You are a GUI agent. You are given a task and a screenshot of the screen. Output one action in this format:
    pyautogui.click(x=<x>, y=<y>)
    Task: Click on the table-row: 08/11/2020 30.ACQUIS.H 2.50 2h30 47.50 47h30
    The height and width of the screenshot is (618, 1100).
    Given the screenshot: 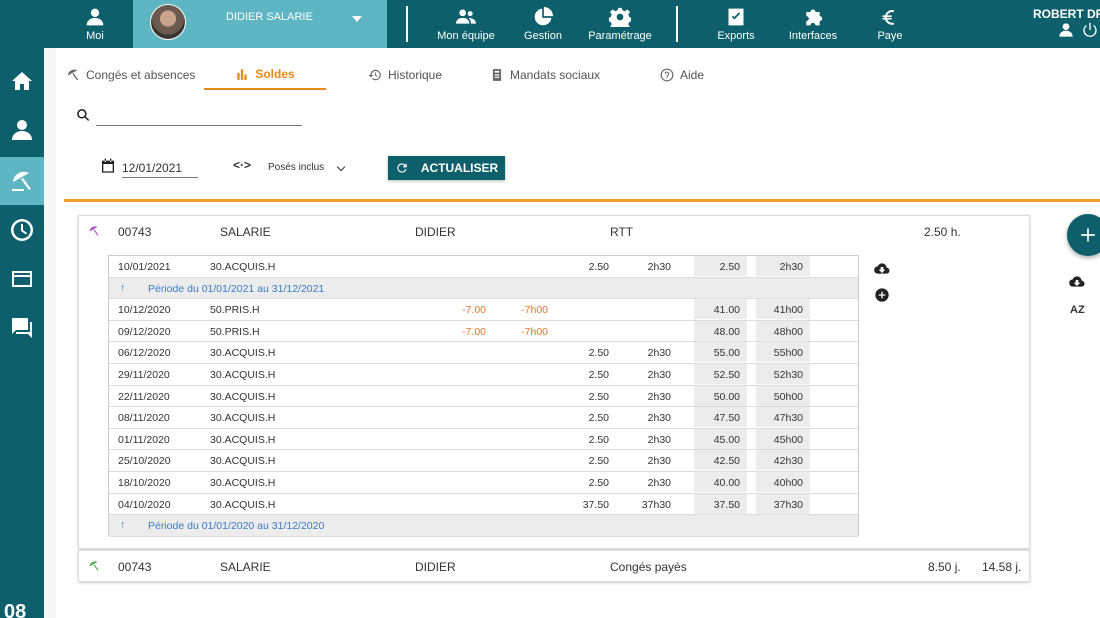 What is the action you would take?
    pyautogui.click(x=483, y=418)
    